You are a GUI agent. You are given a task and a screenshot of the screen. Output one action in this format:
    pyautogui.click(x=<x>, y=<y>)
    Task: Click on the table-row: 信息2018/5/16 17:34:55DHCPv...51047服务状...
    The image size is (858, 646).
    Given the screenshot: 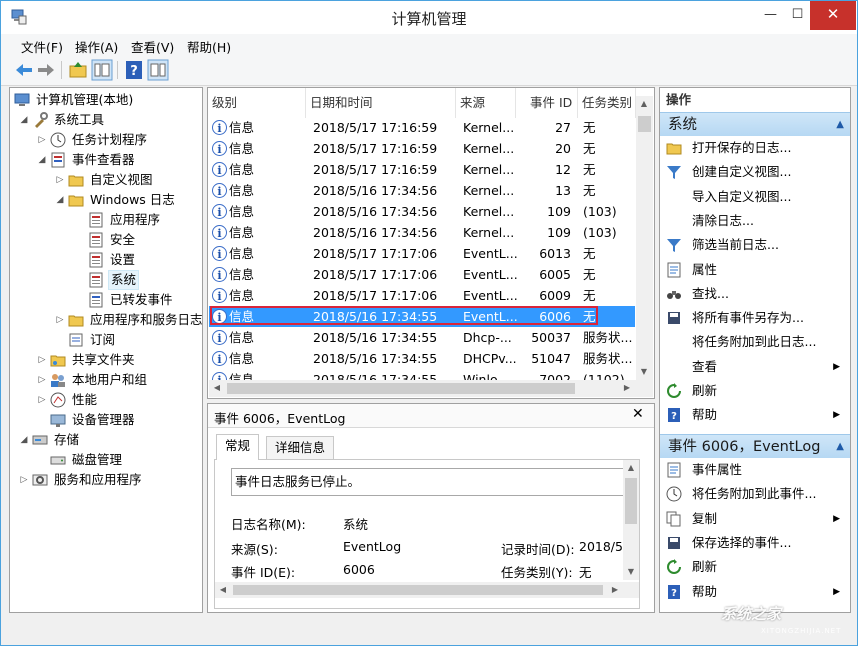 What is the action you would take?
    pyautogui.click(x=422, y=358)
    